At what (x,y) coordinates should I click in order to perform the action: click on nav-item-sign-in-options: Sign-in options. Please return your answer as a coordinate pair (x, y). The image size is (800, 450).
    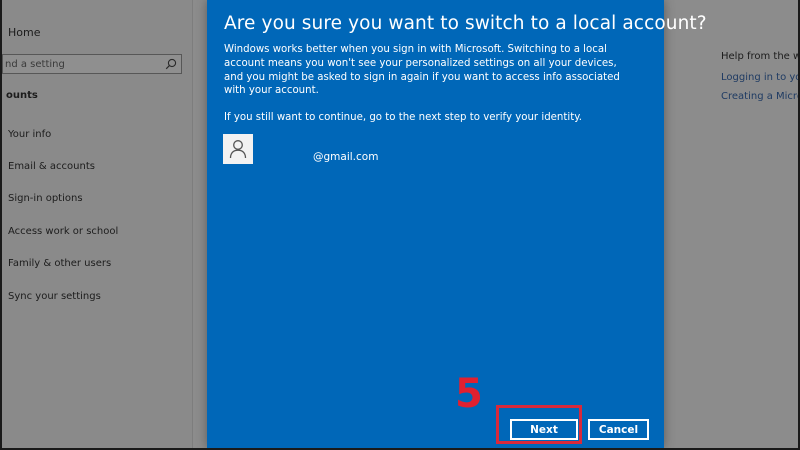
    Looking at the image, I should click on (45, 198).